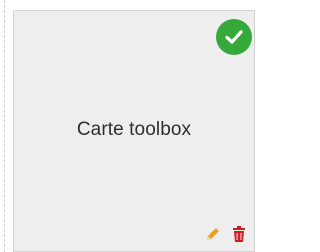 This screenshot has width=320, height=252. I want to click on check-icon, so click(234, 37).